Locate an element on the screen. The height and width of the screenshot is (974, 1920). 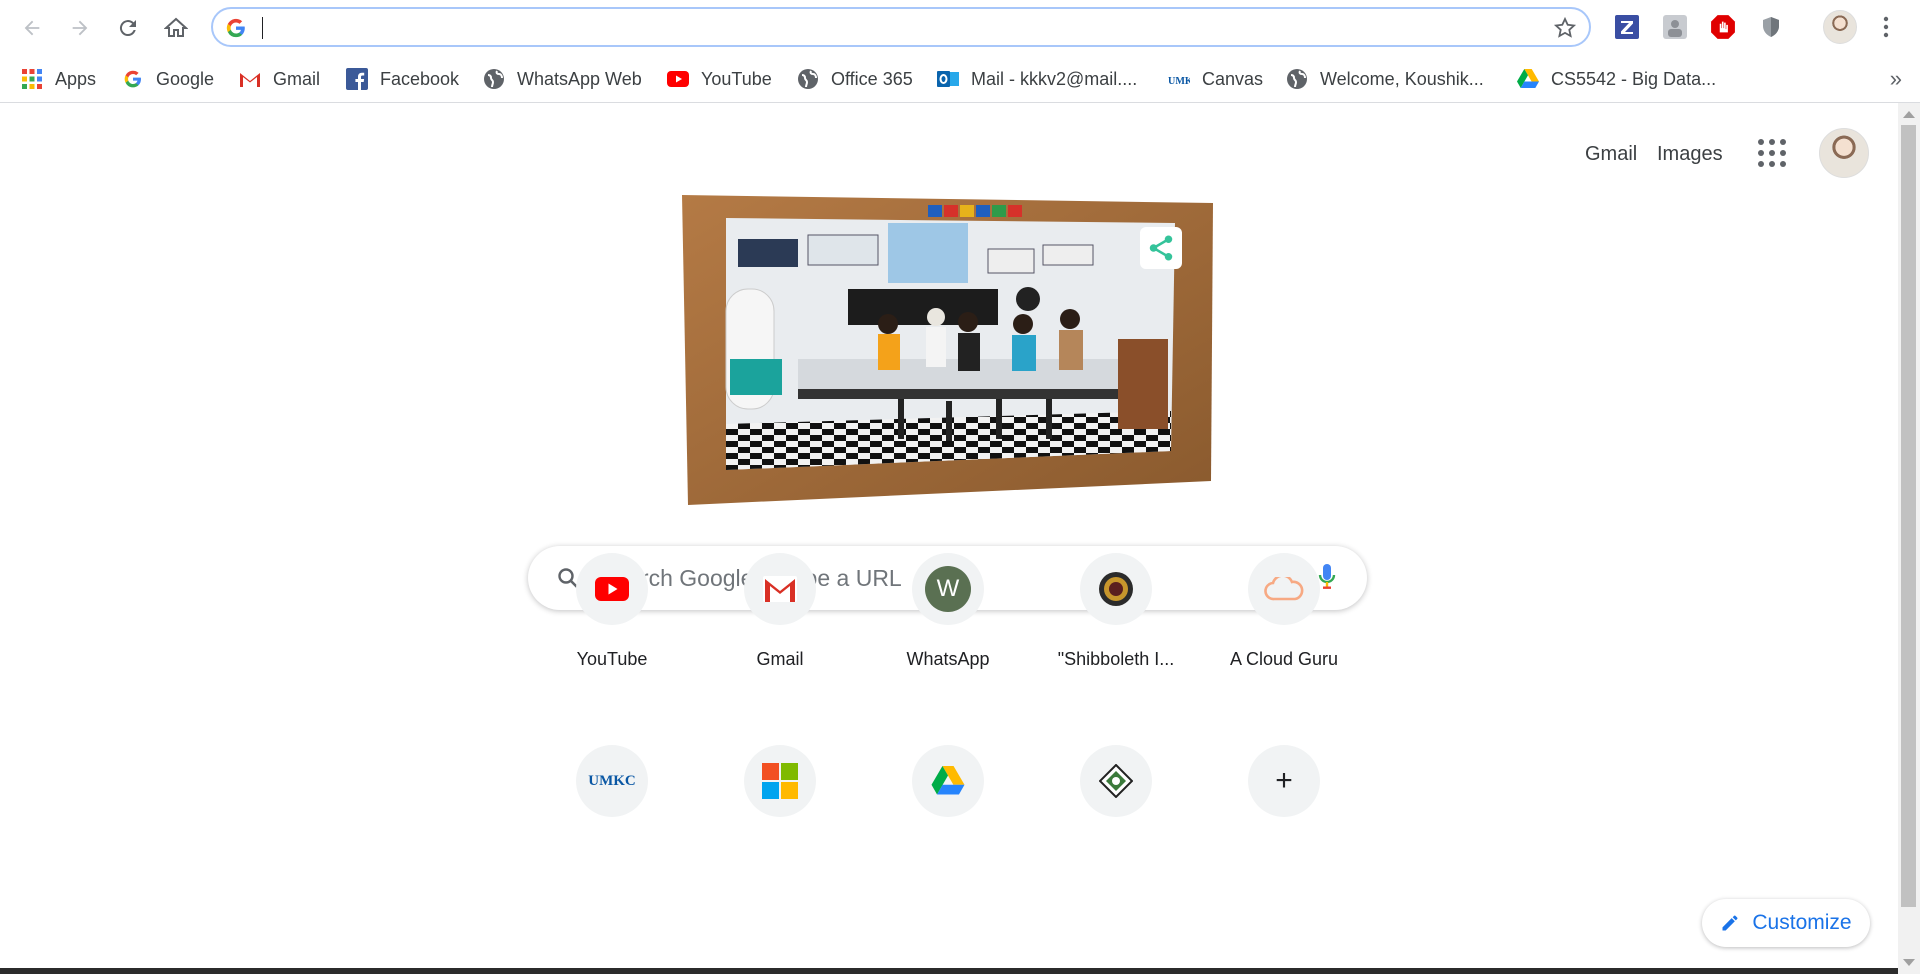
google-apps-icon is located at coordinates (1773, 154).